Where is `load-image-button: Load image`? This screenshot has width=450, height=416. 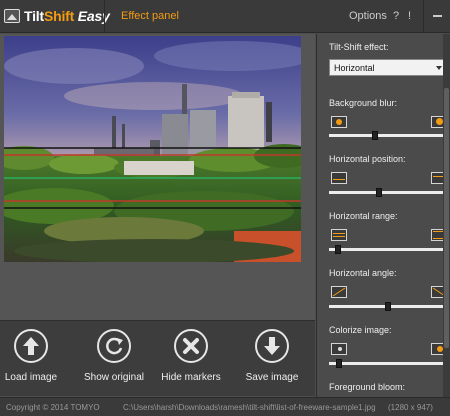 load-image-button: Load image is located at coordinates (33, 360).